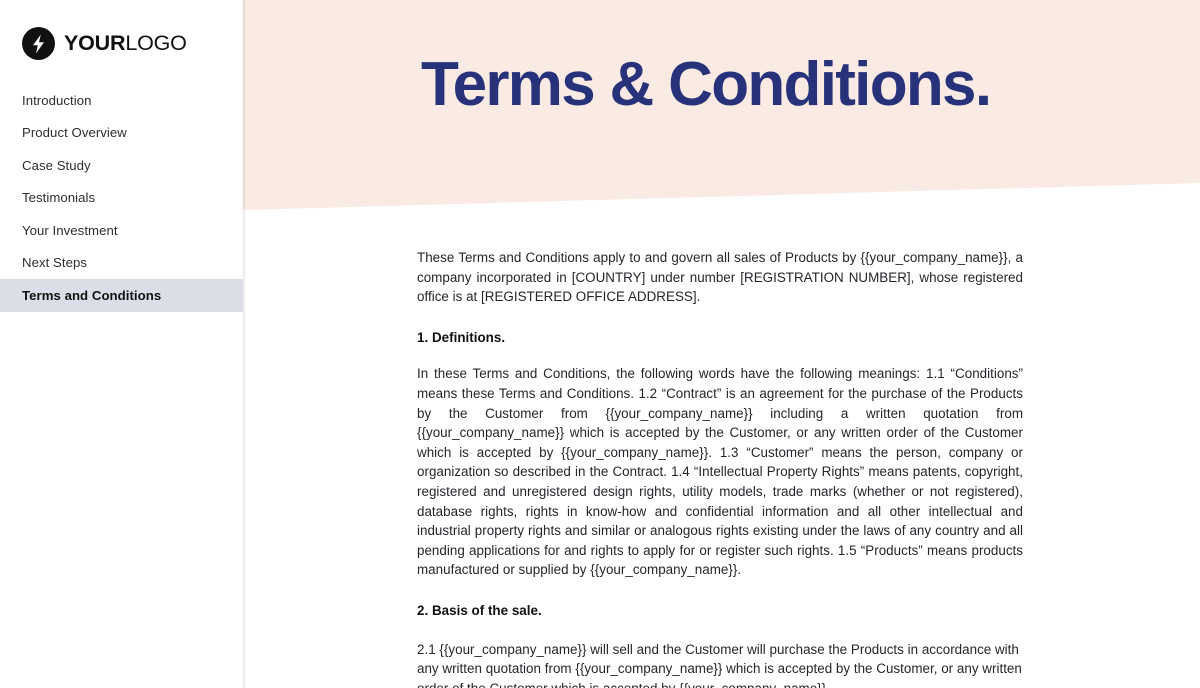  Describe the element at coordinates (461, 337) in the screenshot. I see `section-1-heading: 1. Definitions.` at that location.